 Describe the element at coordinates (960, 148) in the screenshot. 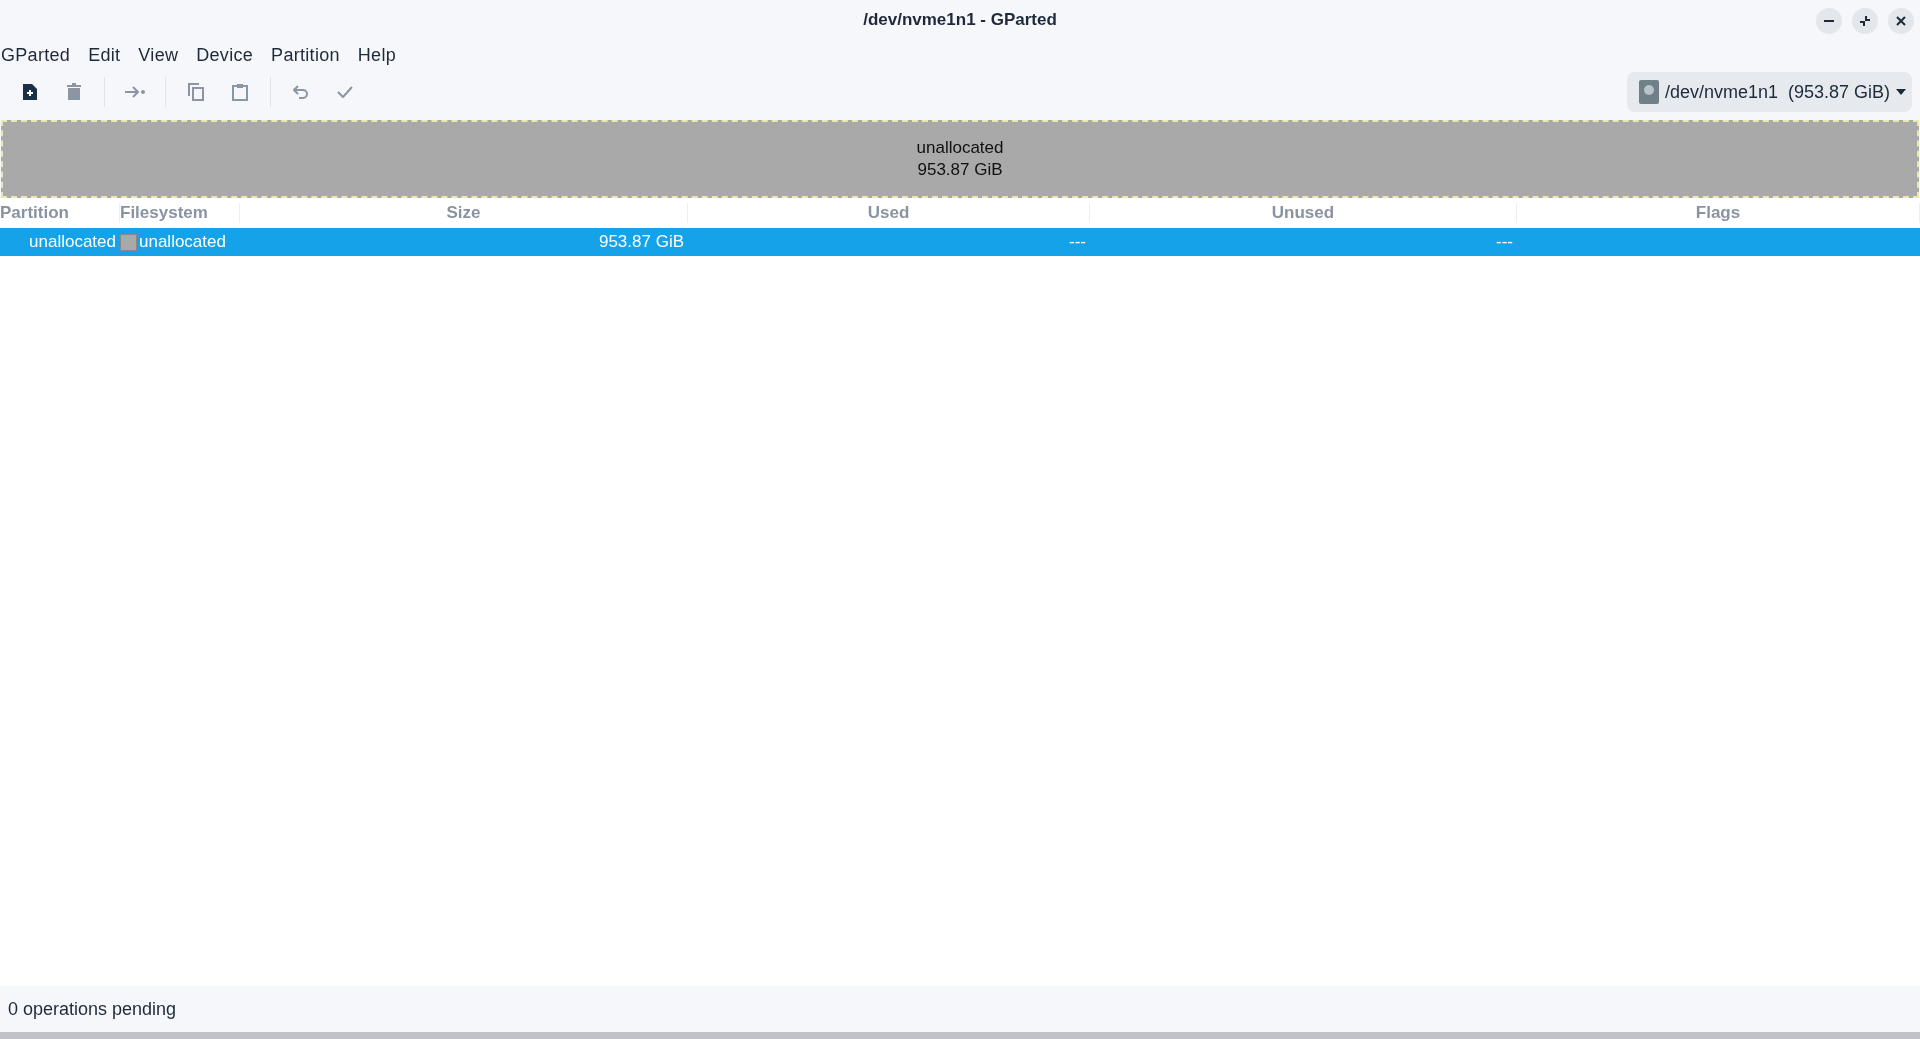

I see `disk-map-label: unallocated` at that location.